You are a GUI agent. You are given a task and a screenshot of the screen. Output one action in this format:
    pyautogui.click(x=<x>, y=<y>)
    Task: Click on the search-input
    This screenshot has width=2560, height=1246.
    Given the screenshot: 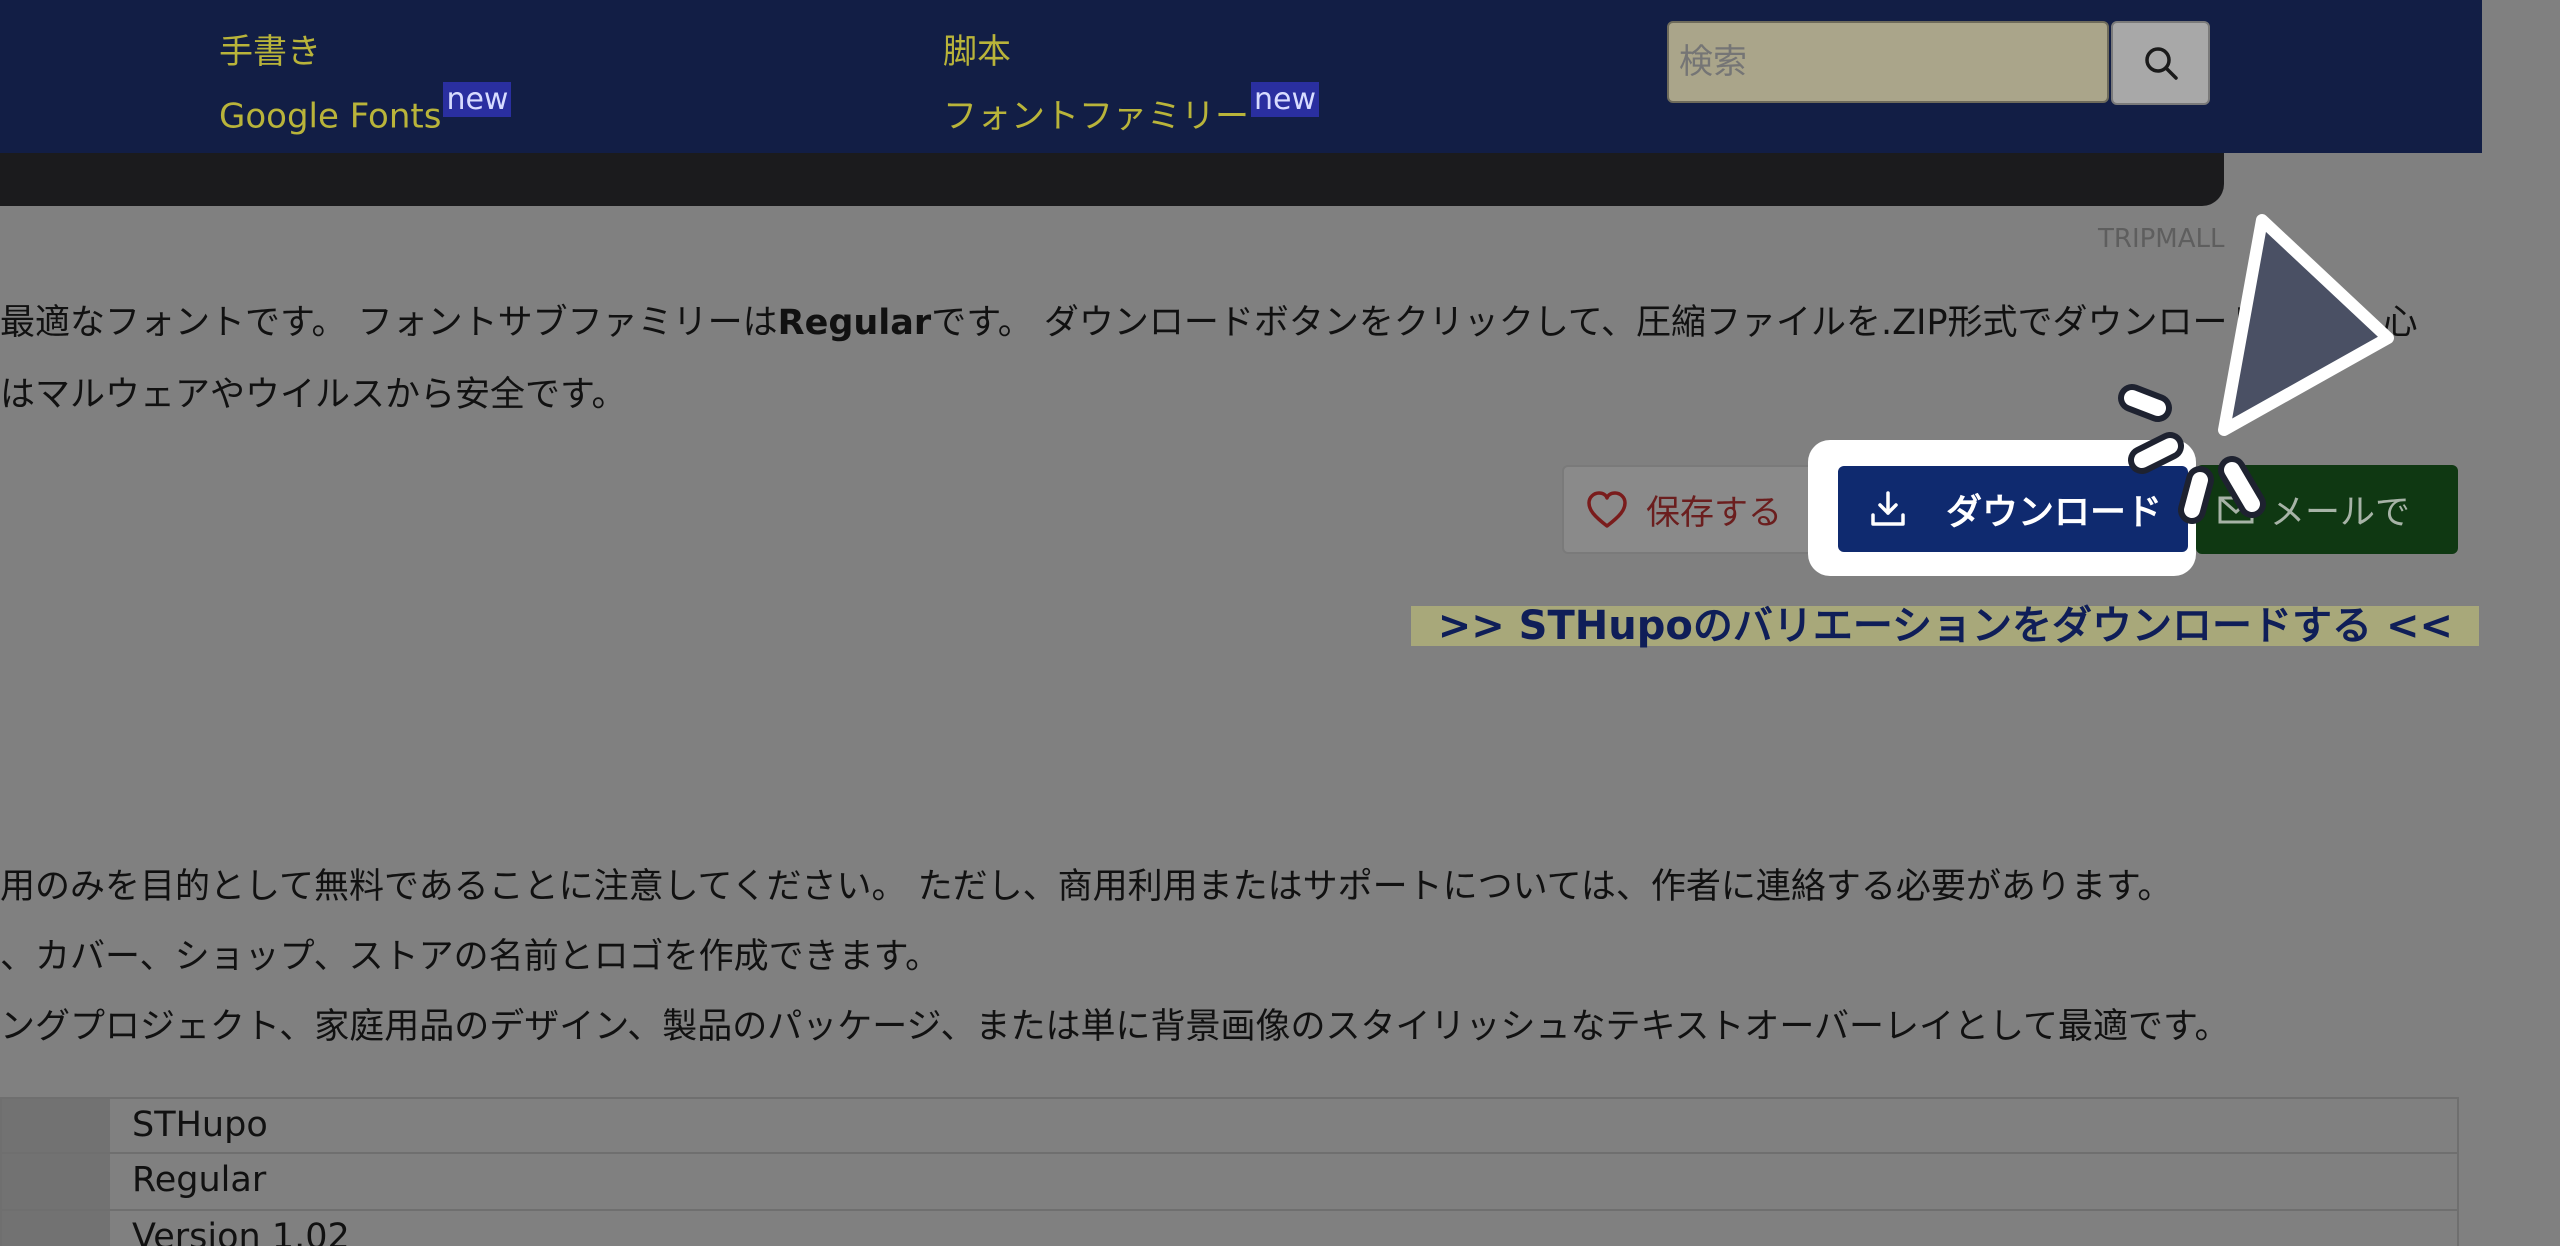 What is the action you would take?
    pyautogui.click(x=1888, y=62)
    